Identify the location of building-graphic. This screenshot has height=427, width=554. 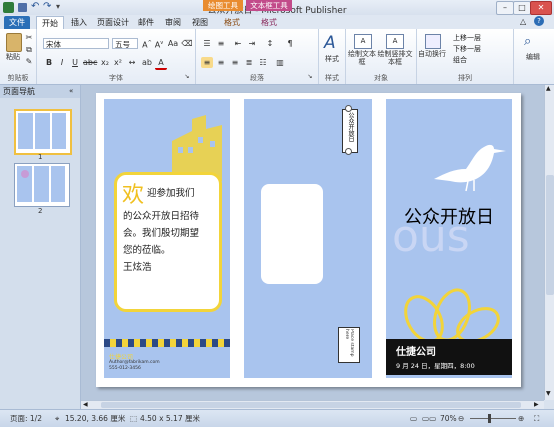
(197, 148).